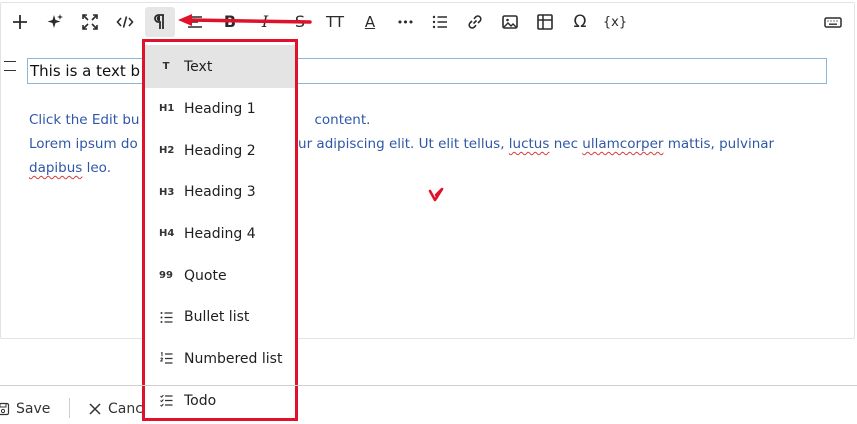  Describe the element at coordinates (436, 194) in the screenshot. I see `annotation-check-icon` at that location.